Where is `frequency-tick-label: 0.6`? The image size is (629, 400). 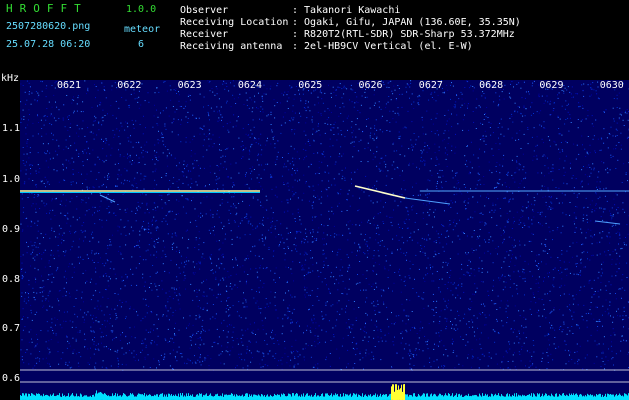
frequency-tick-label: 0.6 is located at coordinates (11, 378).